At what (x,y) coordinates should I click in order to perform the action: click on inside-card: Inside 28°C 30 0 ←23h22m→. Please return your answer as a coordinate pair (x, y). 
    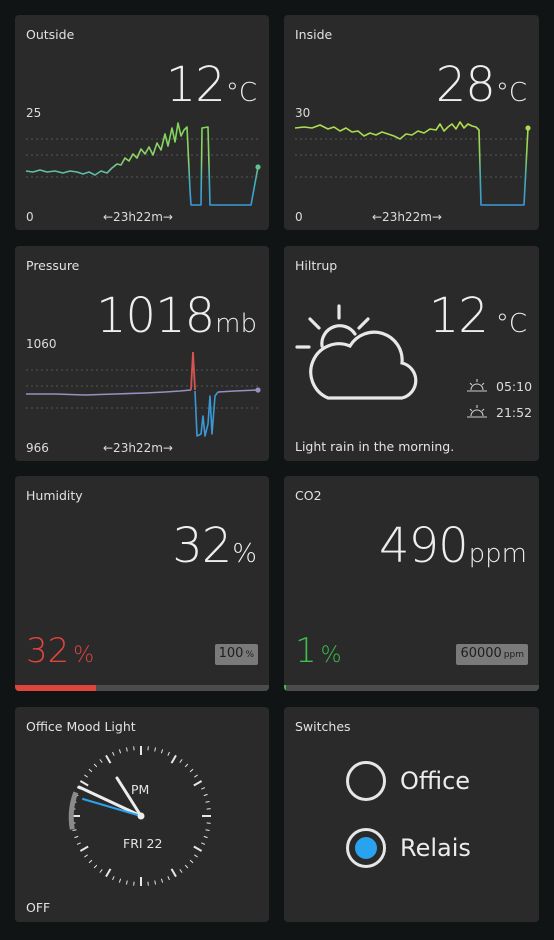
    Looking at the image, I should click on (411, 122).